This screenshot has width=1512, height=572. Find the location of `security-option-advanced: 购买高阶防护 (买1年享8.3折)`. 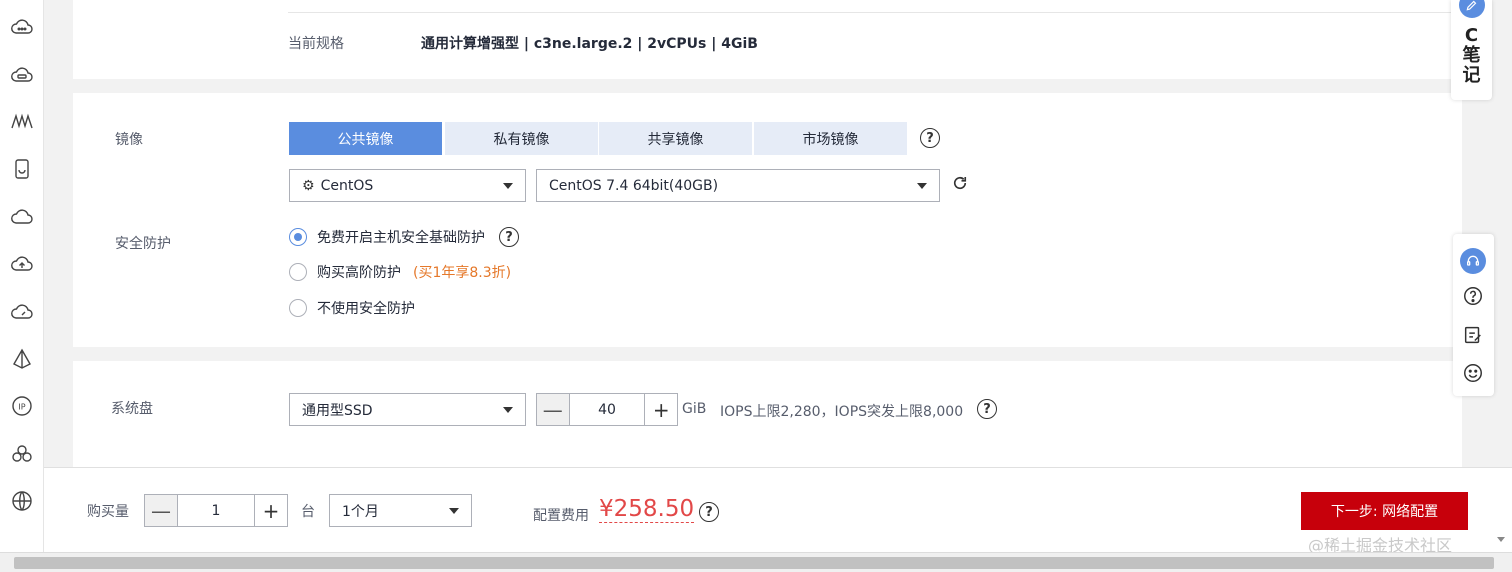

security-option-advanced: 购买高阶防护 (买1年享8.3折) is located at coordinates (400, 272).